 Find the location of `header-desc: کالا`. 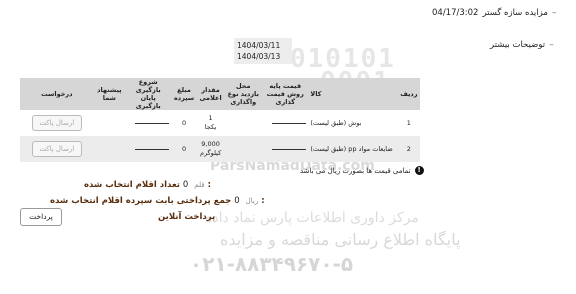

header-desc: کالا is located at coordinates (353, 94).